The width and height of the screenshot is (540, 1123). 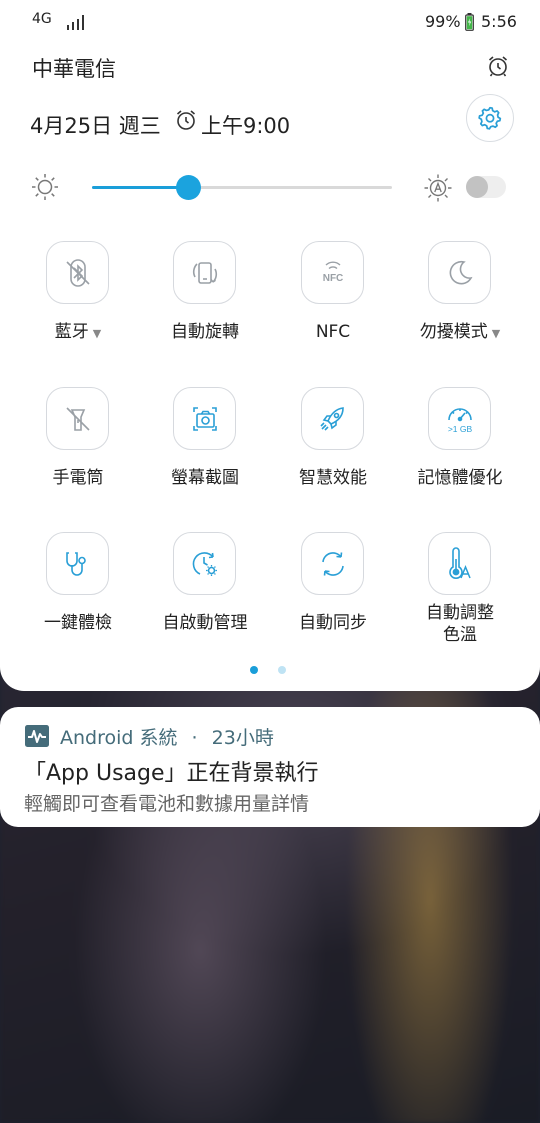 What do you see at coordinates (78, 597) in the screenshot?
I see `tile-one-key-check: 一鍵體檢` at bounding box center [78, 597].